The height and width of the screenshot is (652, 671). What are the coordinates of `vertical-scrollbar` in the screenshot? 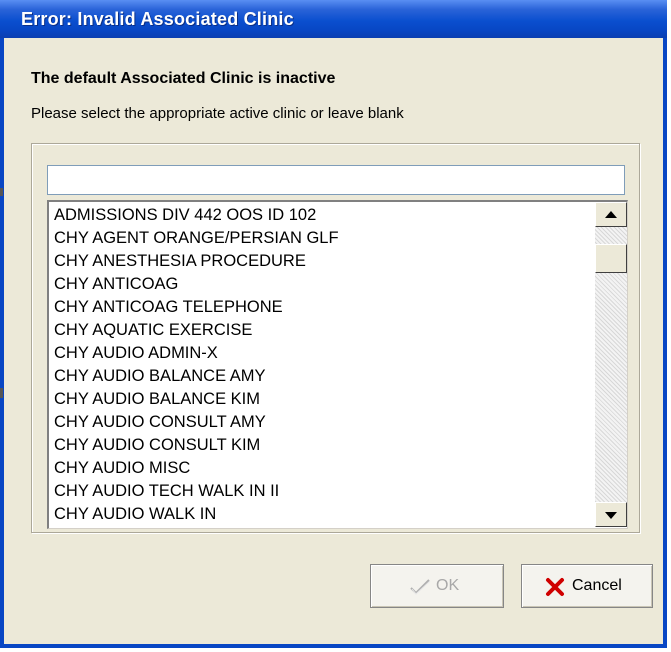 It's located at (611, 364).